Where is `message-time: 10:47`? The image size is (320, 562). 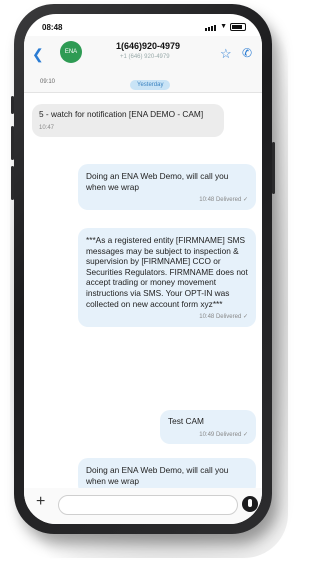
message-time: 10:47 is located at coordinates (47, 127).